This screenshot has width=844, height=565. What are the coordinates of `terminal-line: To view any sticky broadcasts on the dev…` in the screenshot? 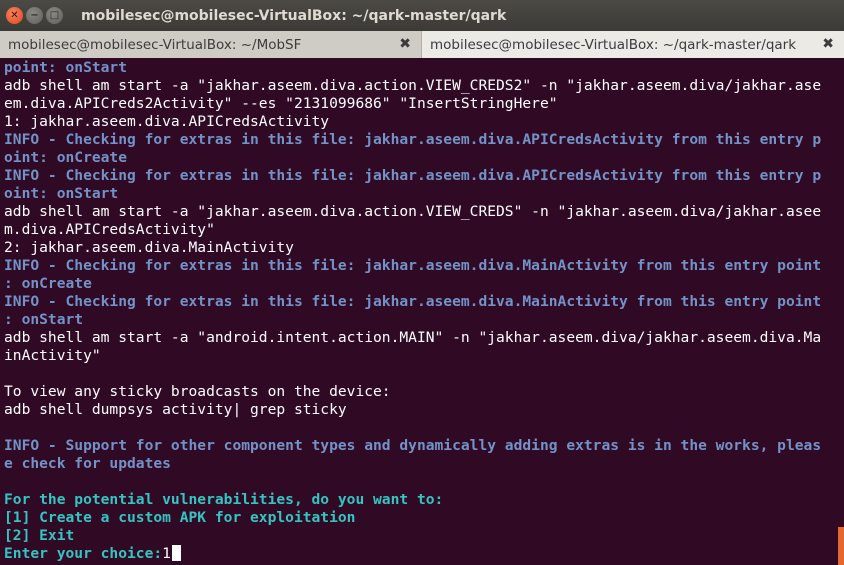 It's located at (197, 391).